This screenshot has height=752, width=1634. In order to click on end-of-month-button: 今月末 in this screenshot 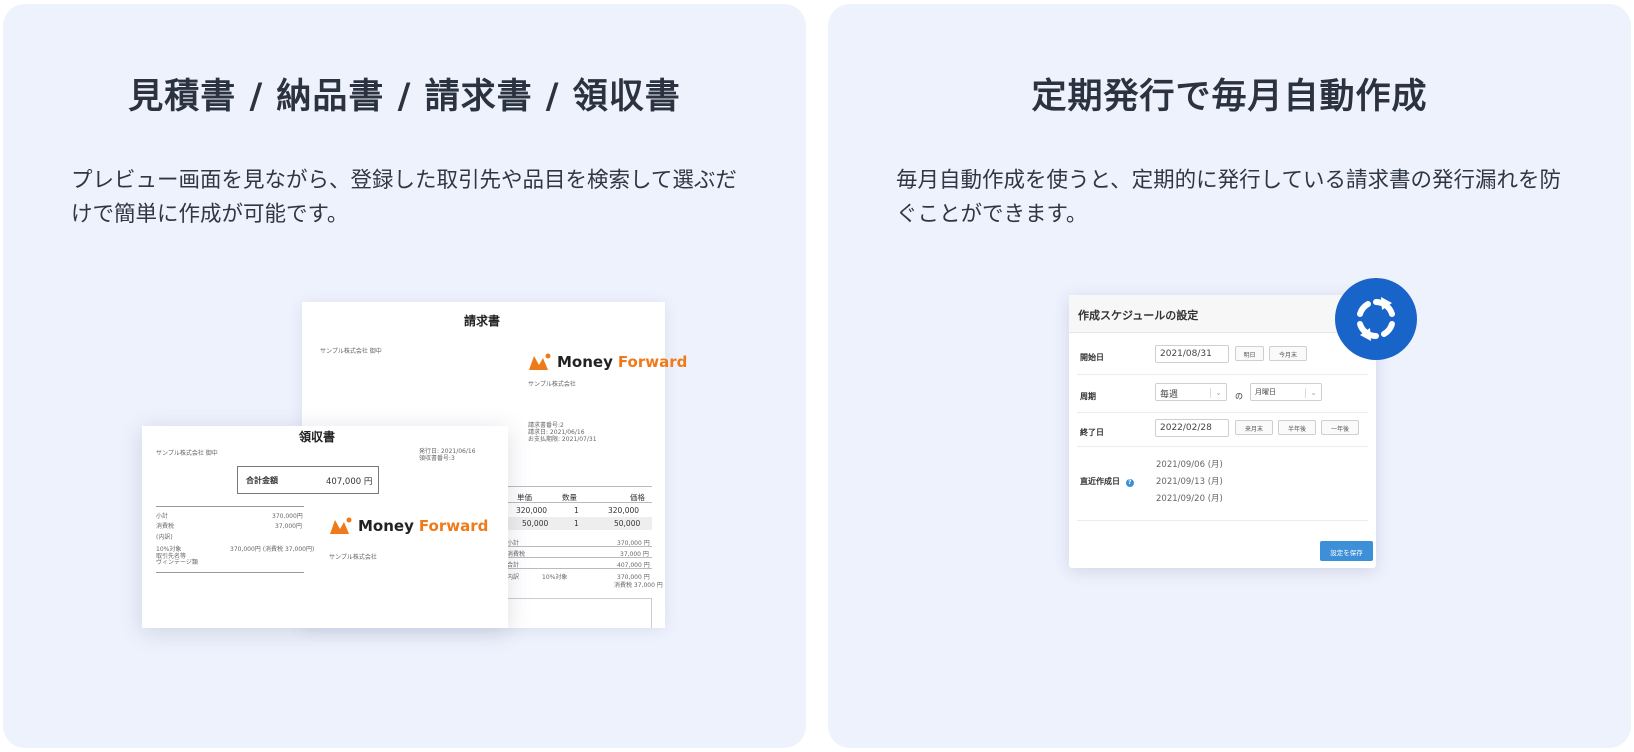, I will do `click(1288, 353)`.